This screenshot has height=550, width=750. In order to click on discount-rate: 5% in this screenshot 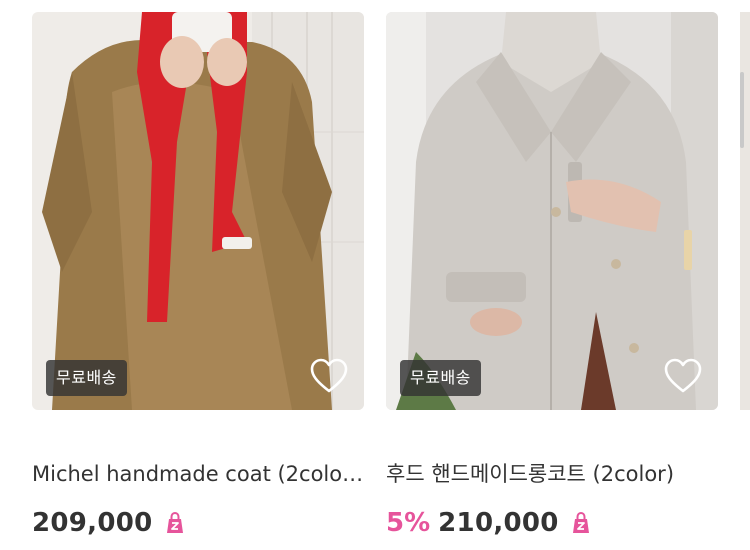, I will do `click(408, 523)`.